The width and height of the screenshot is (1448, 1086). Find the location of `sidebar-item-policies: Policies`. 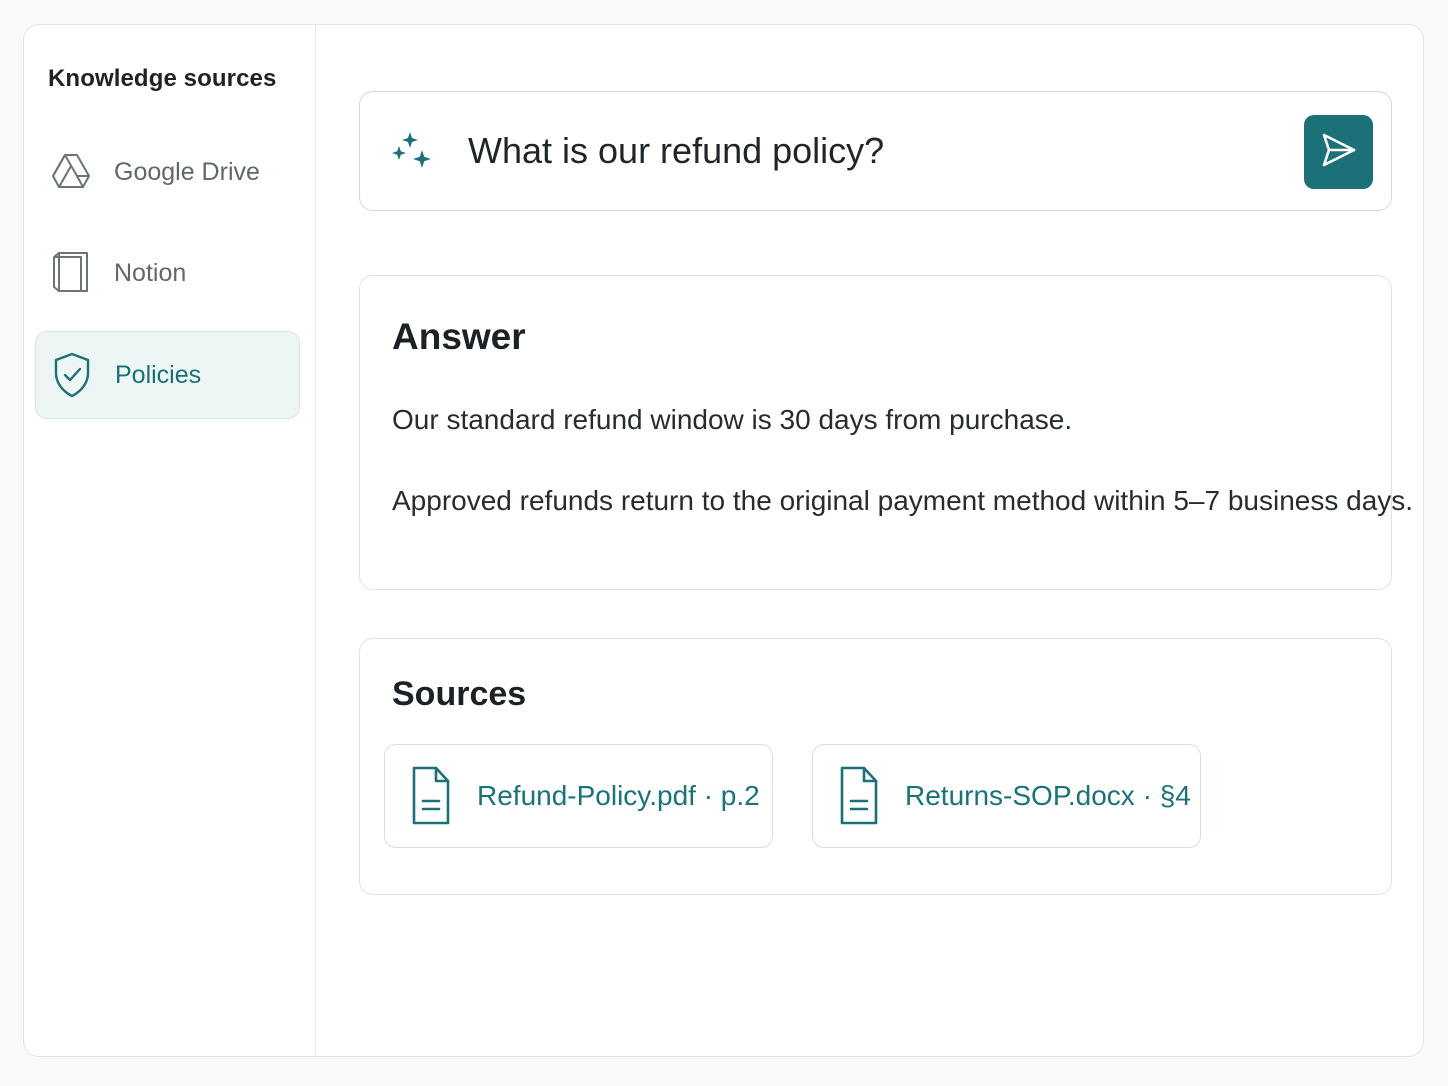

sidebar-item-policies: Policies is located at coordinates (167, 375).